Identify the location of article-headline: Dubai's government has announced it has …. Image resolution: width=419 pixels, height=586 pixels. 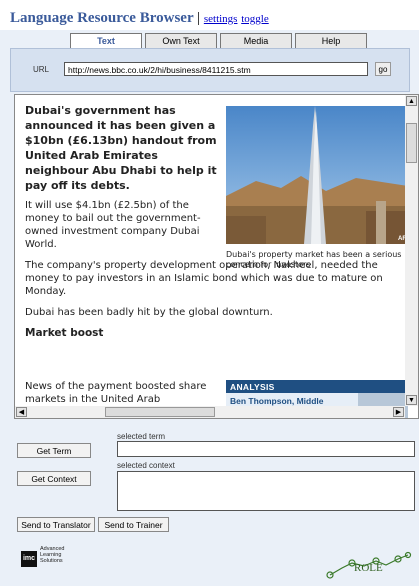
(121, 148).